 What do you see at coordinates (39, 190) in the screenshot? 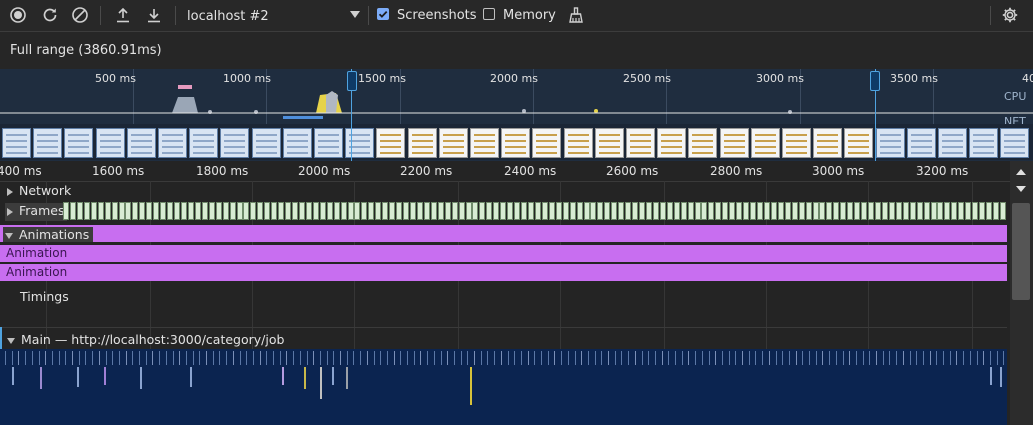
I see `track-network: Network` at bounding box center [39, 190].